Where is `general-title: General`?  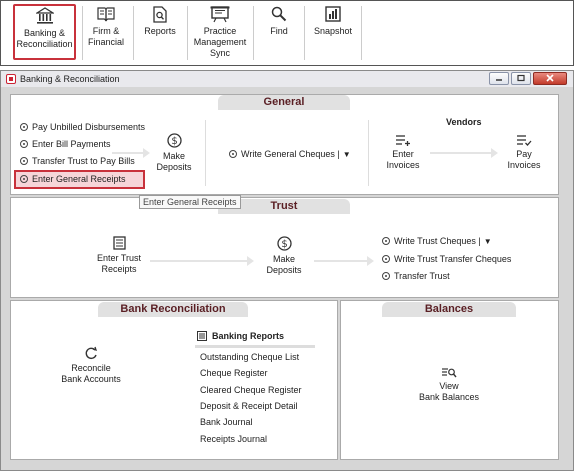
general-title: General is located at coordinates (284, 102).